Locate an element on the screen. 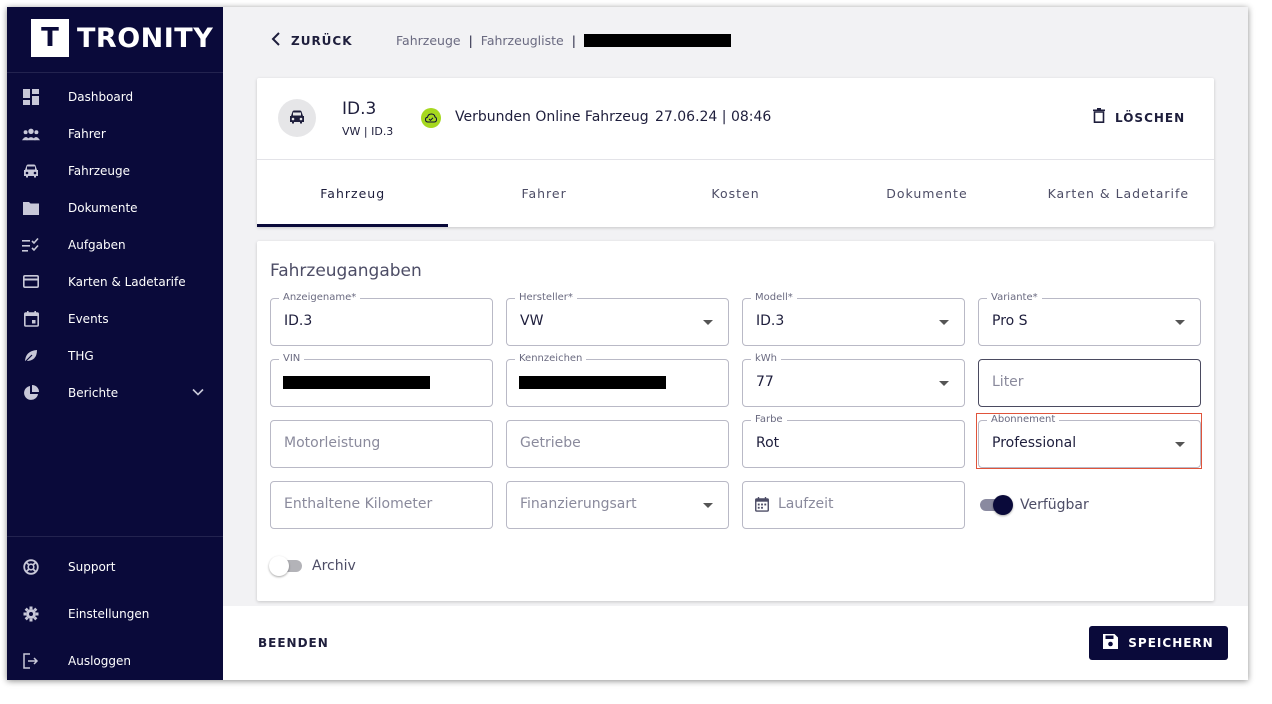  field-label: VIN is located at coordinates (292, 359).